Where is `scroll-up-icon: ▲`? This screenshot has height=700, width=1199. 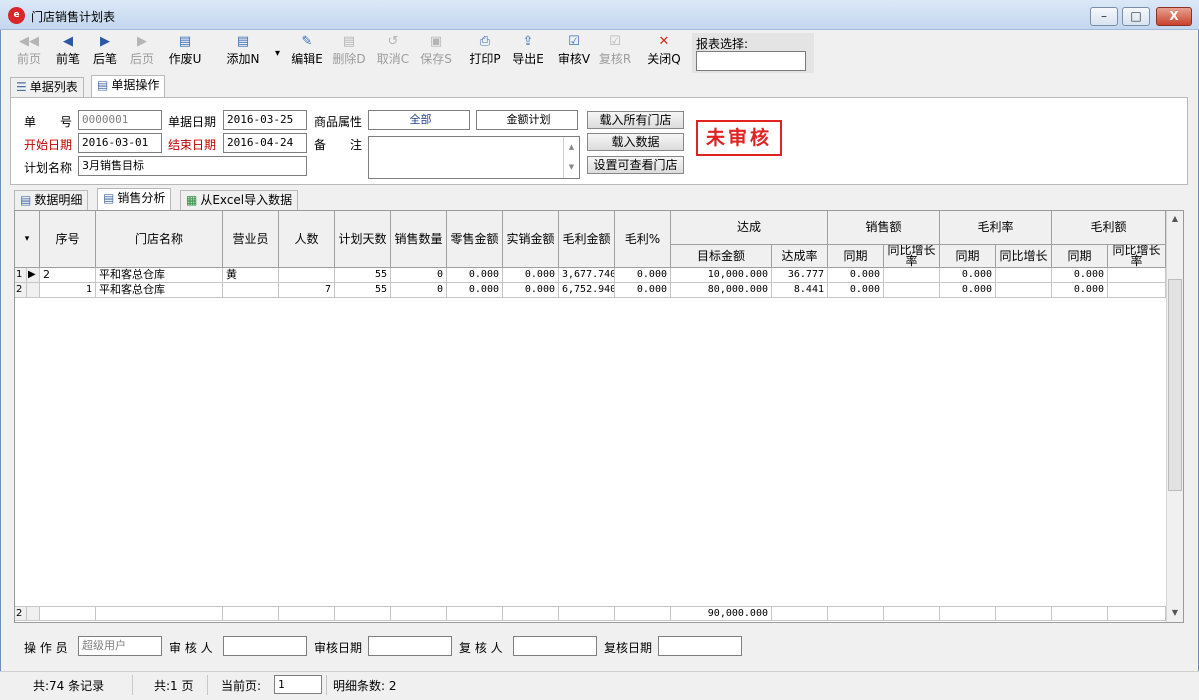
scroll-up-icon: ▲ is located at coordinates (1175, 219).